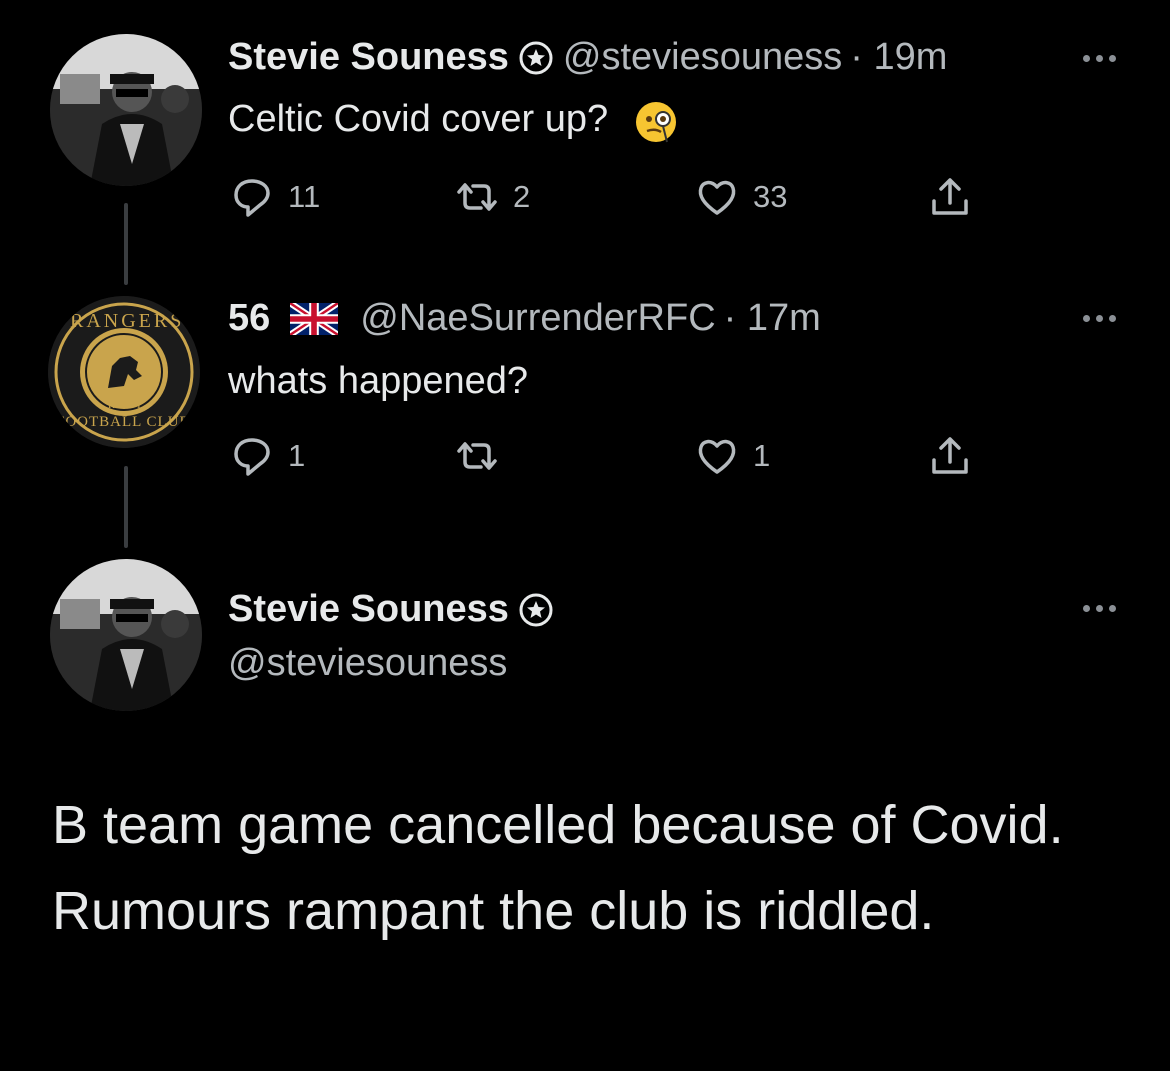 Image resolution: width=1170 pixels, height=1071 pixels. Describe the element at coordinates (378, 381) in the screenshot. I see `tweet-text: whats happened?` at that location.